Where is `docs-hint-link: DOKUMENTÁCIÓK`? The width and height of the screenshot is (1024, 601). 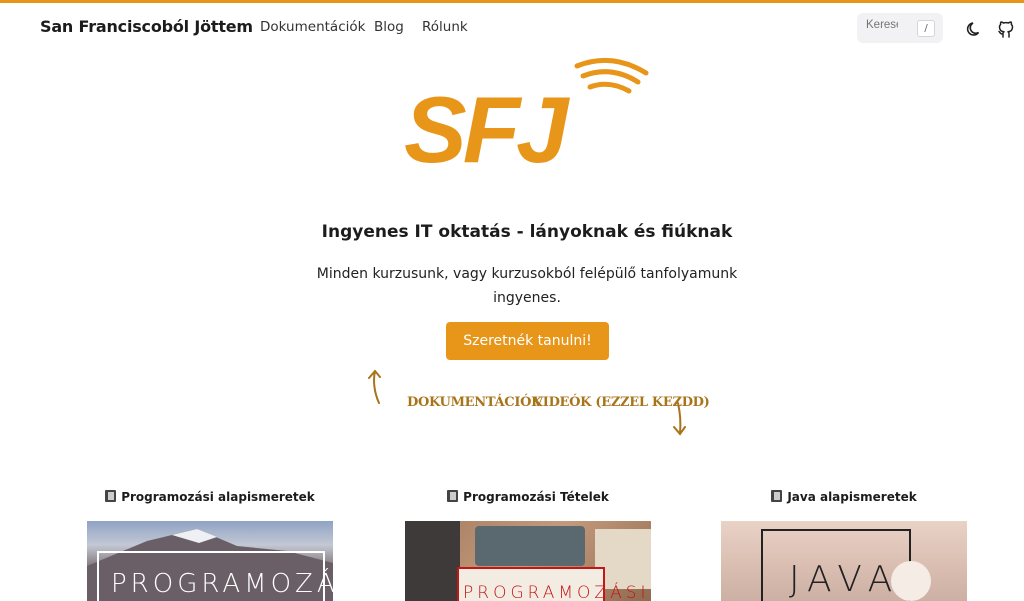 docs-hint-link: DOKUMENTÁCIÓK is located at coordinates (474, 402).